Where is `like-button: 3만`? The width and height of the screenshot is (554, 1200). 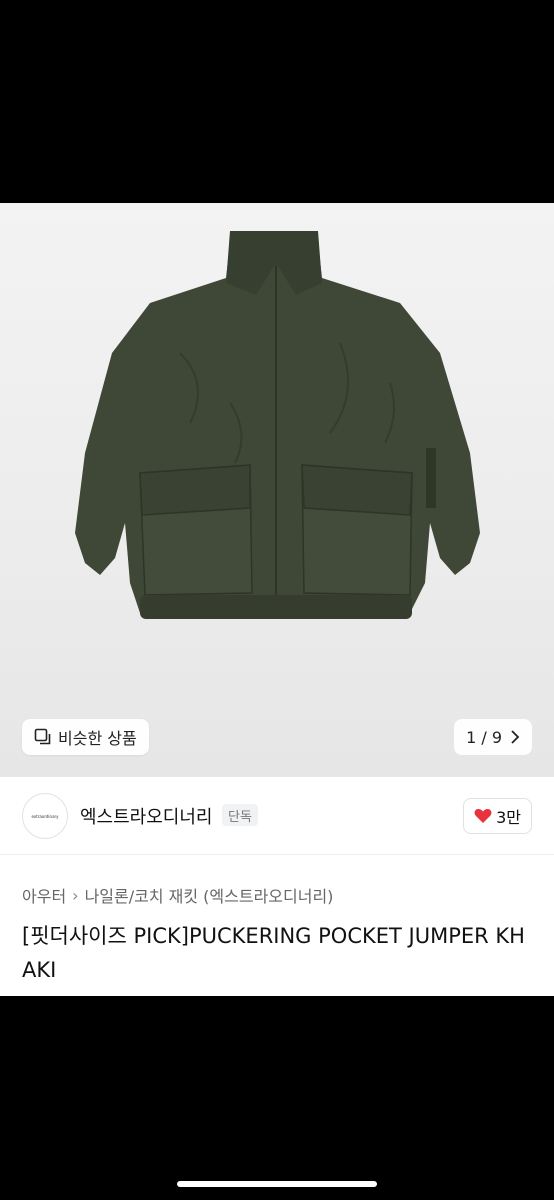 like-button: 3만 is located at coordinates (497, 816).